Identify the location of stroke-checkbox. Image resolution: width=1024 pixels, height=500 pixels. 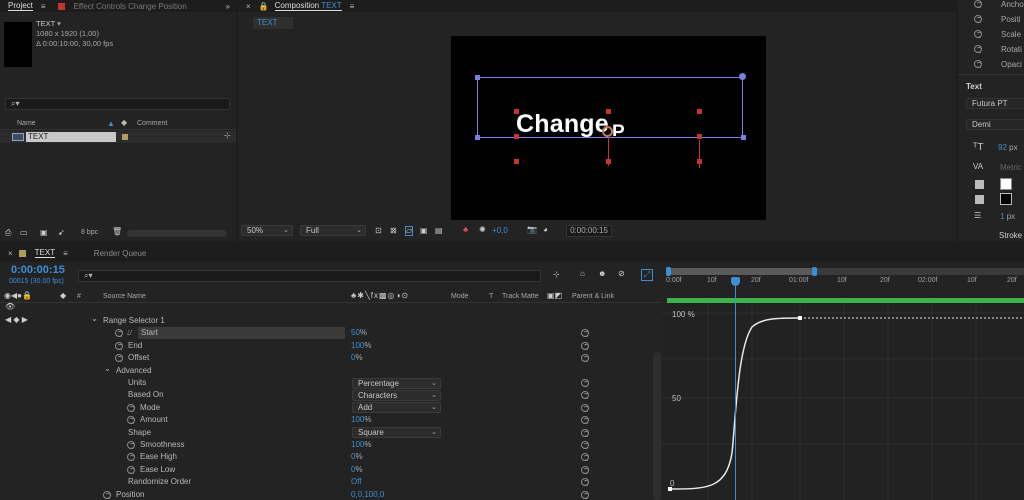
(979, 199).